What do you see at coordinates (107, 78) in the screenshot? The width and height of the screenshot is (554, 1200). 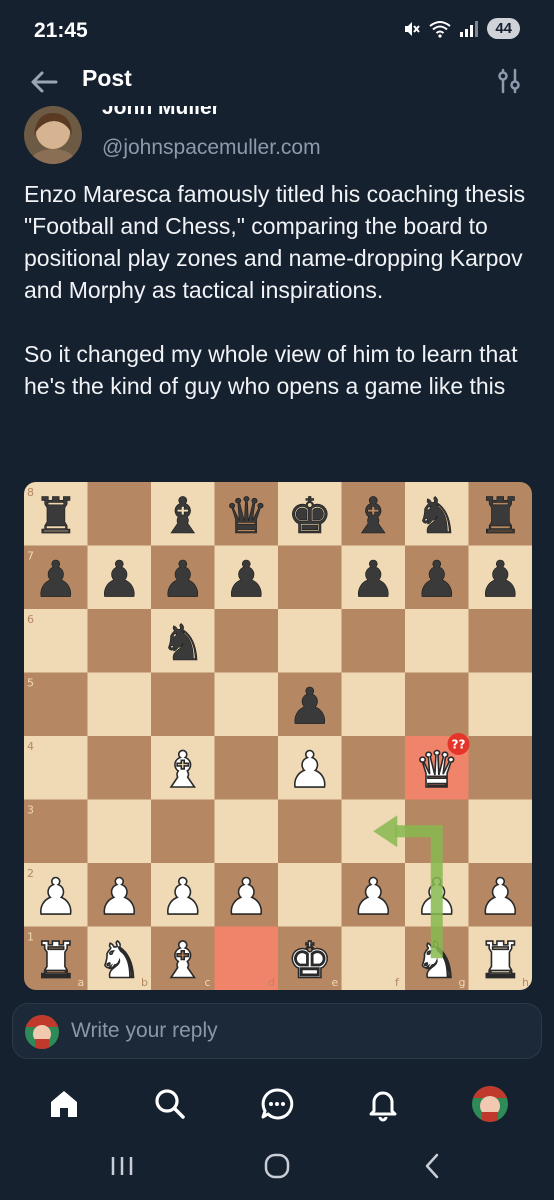 I see `page-title: Post` at bounding box center [107, 78].